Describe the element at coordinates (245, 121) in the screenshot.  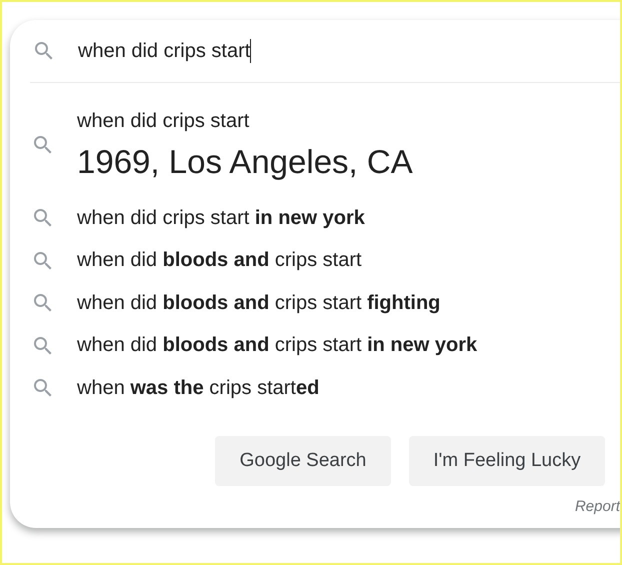
I see `suggestion-item: when did crips start` at that location.